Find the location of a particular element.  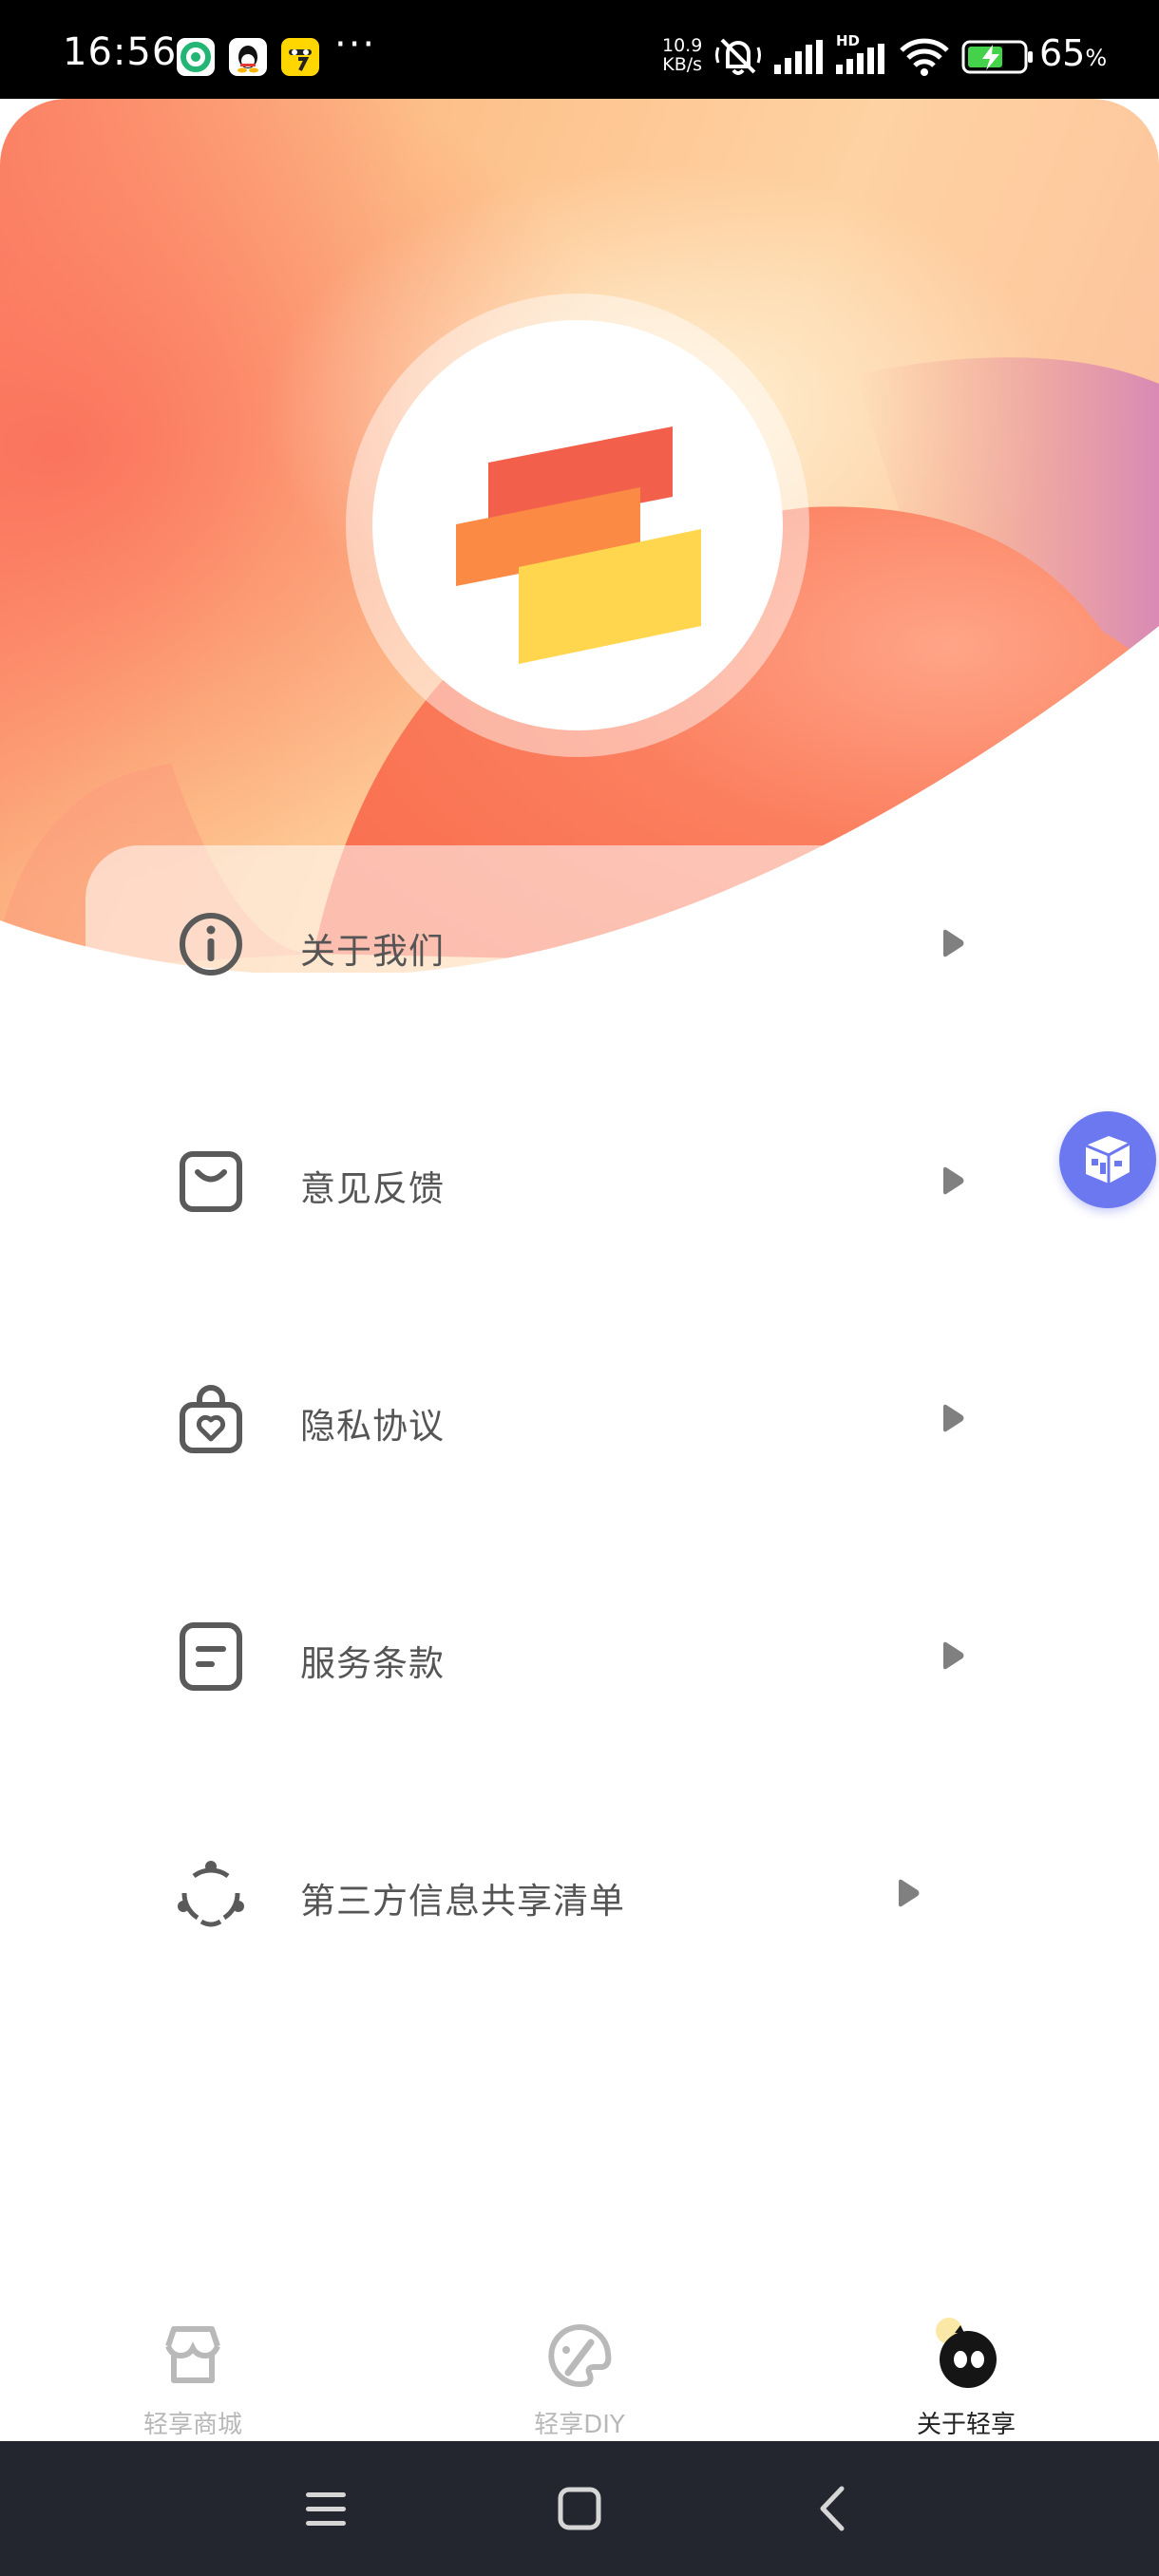

net-speed: 10.9 KB/s is located at coordinates (682, 55).